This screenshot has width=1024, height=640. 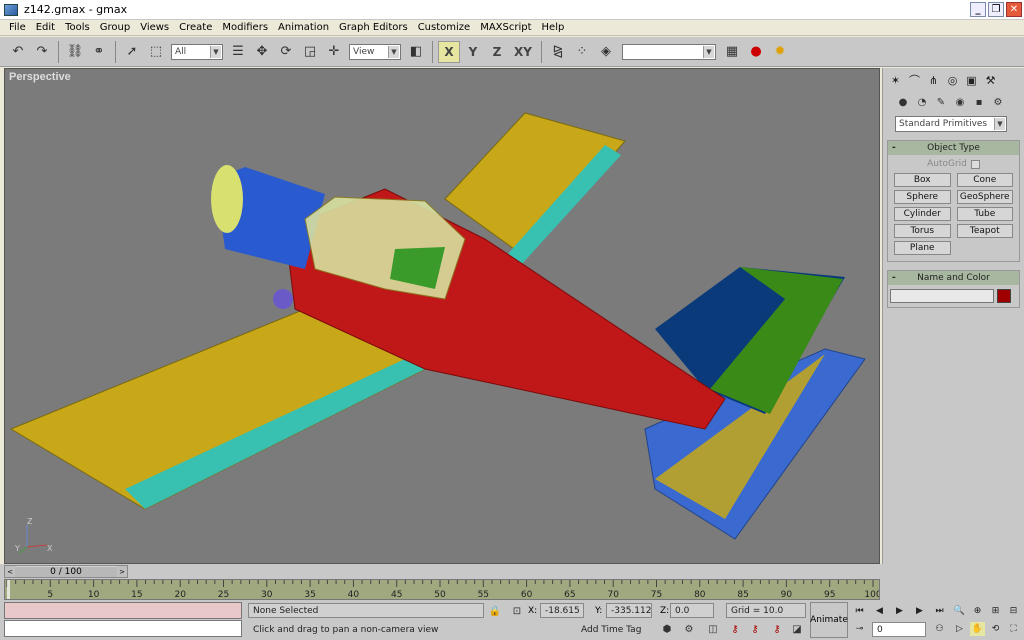 I want to click on set-key-icon: ⚙, so click(x=689, y=629).